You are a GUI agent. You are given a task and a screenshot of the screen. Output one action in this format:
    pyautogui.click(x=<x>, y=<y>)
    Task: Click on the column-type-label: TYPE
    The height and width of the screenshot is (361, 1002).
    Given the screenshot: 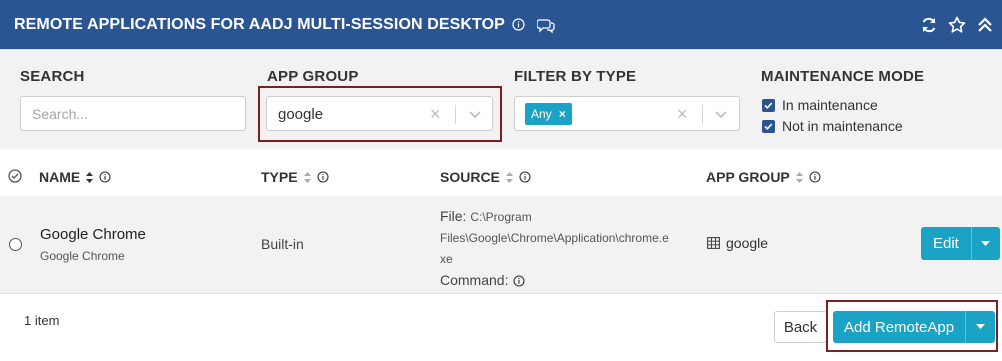 What is the action you would take?
    pyautogui.click(x=279, y=177)
    